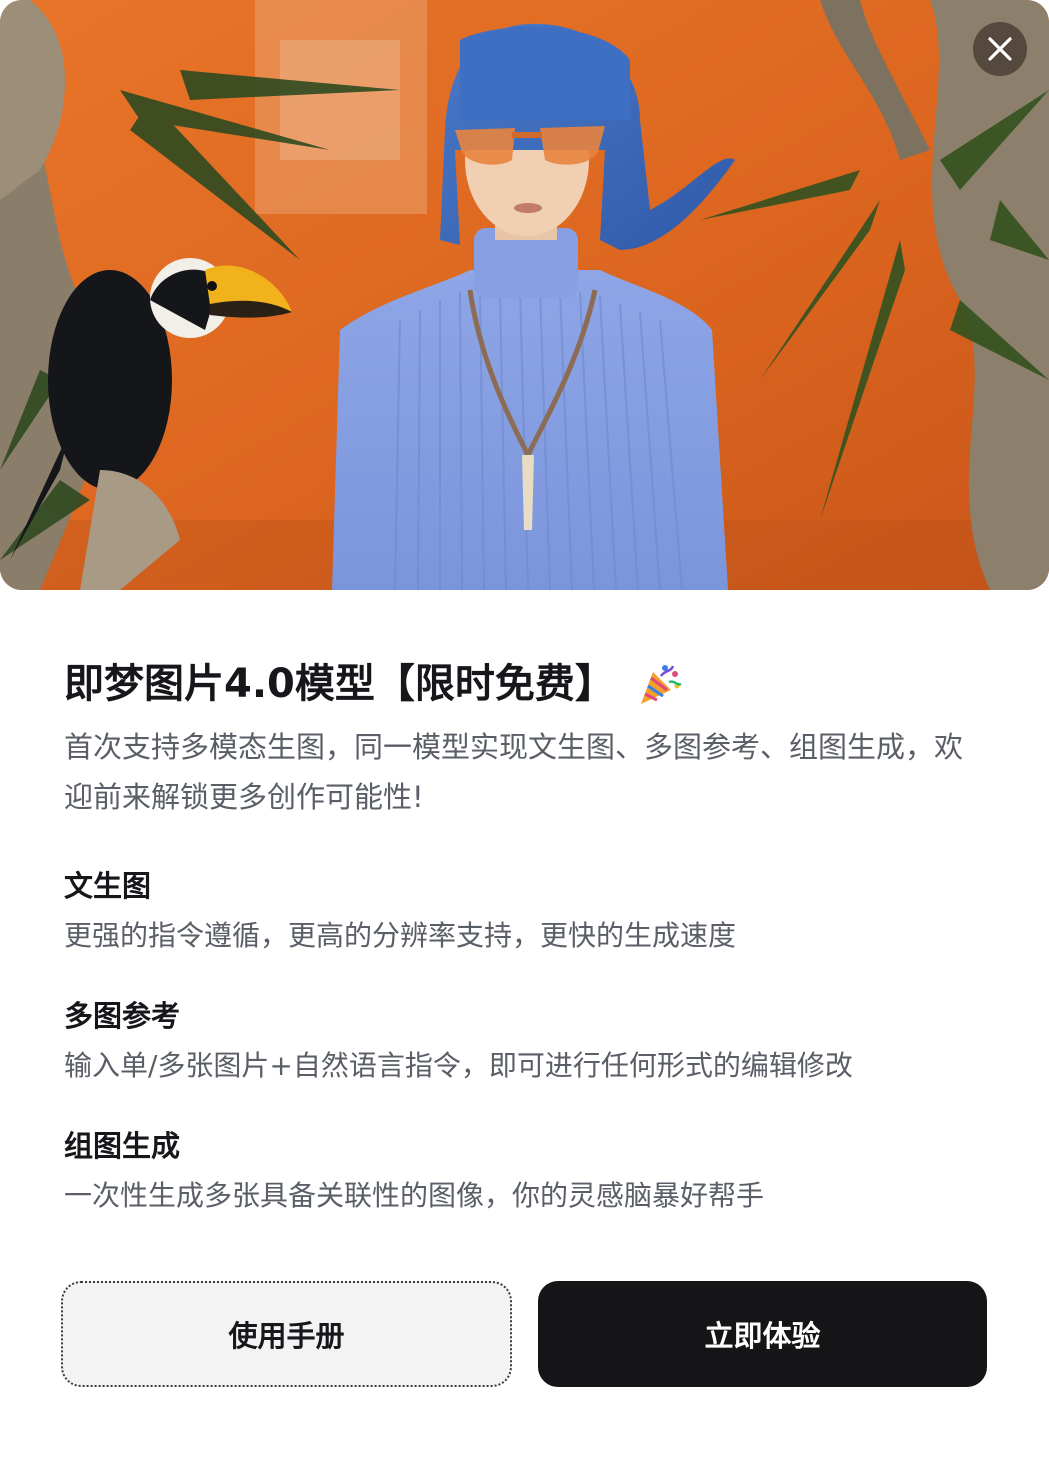 The height and width of the screenshot is (1457, 1049). What do you see at coordinates (122, 1016) in the screenshot?
I see `feature-title: 多图参考` at bounding box center [122, 1016].